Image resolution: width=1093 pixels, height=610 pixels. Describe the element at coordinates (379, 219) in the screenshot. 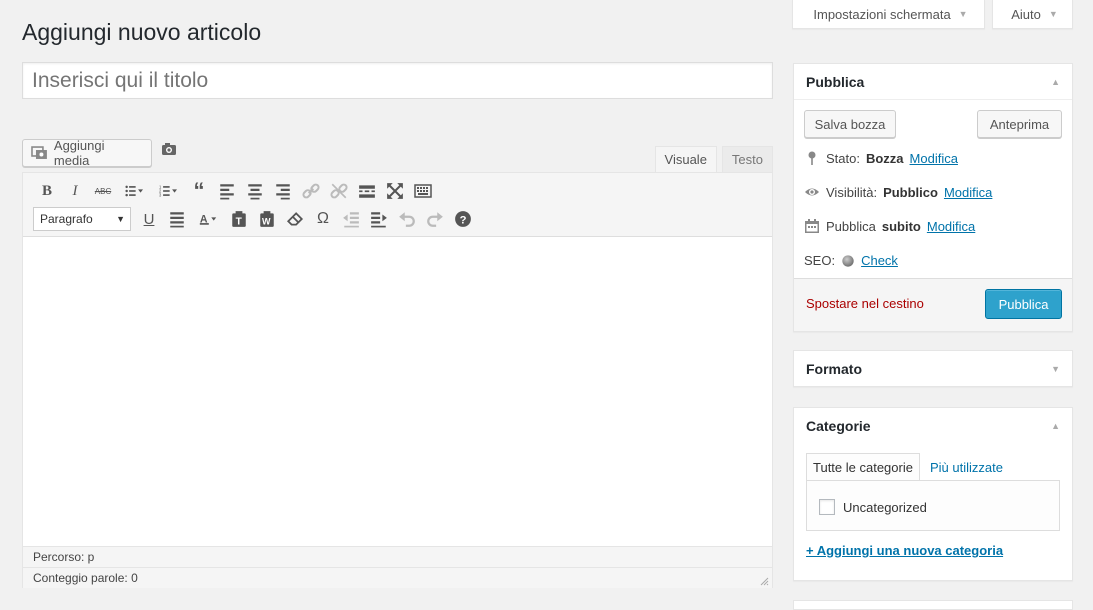

I see `indent-icon` at that location.